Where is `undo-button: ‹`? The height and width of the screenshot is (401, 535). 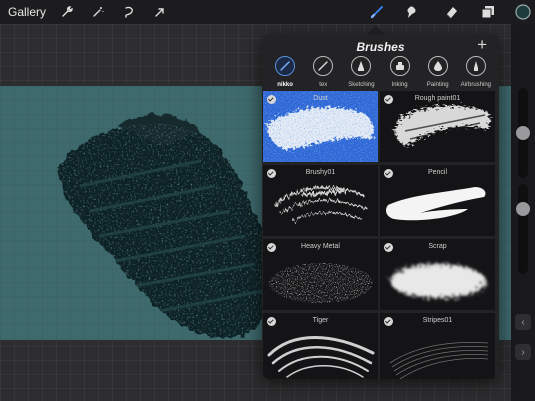
undo-button: ‹ is located at coordinates (523, 322).